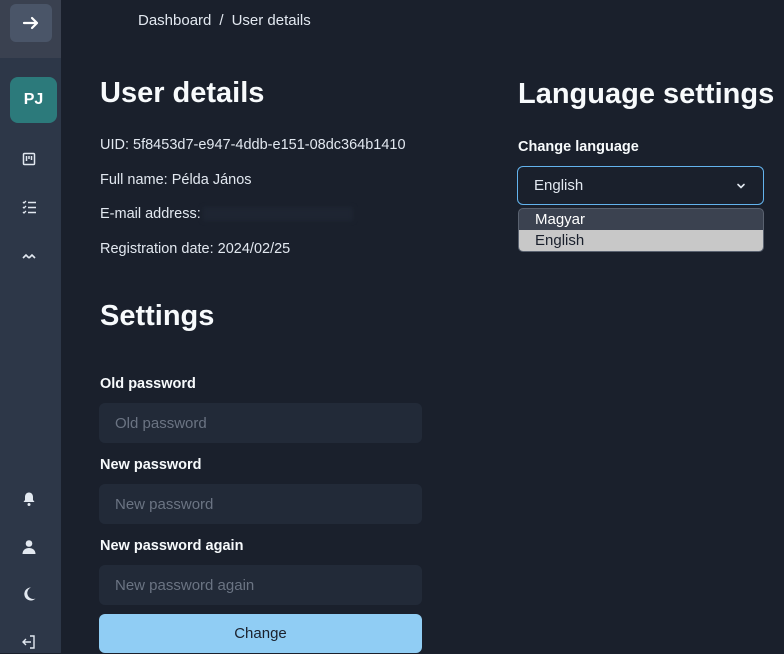  What do you see at coordinates (578, 147) in the screenshot?
I see `change-language-label: Change language` at bounding box center [578, 147].